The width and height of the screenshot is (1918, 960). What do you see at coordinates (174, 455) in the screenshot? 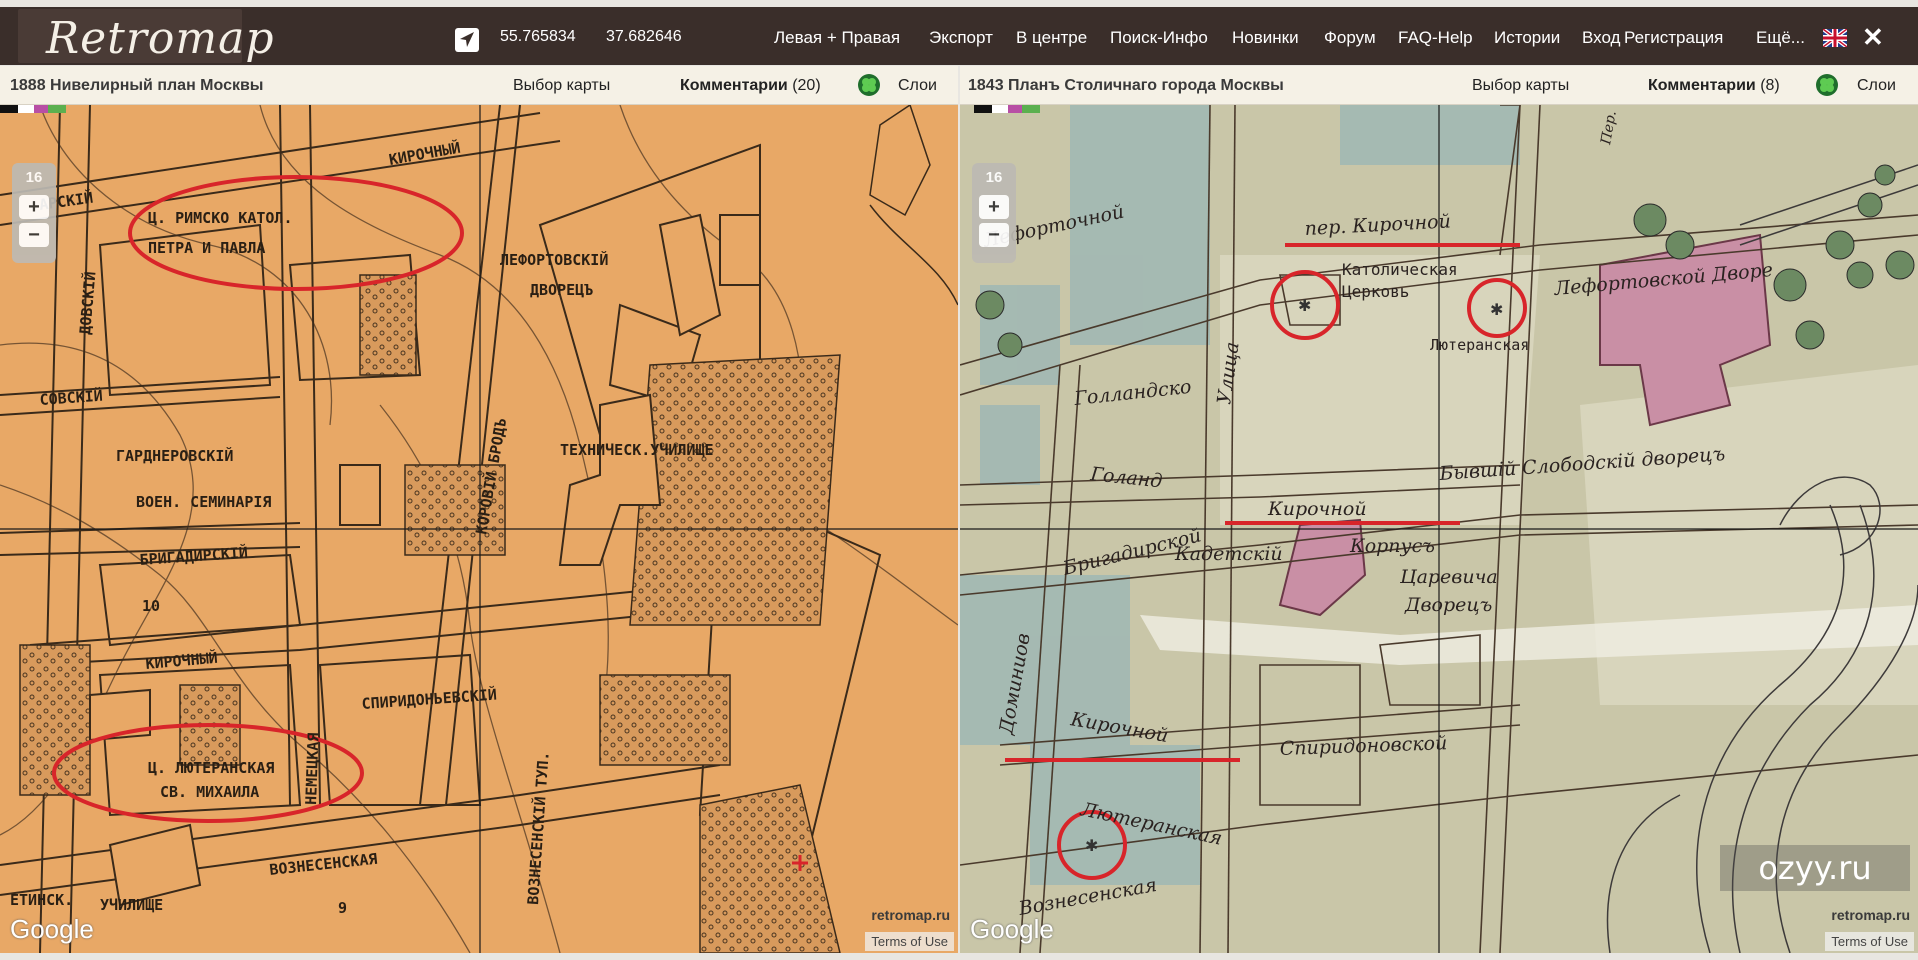
I see `map-label: ГАРДНЕРОВСКІЙ` at bounding box center [174, 455].